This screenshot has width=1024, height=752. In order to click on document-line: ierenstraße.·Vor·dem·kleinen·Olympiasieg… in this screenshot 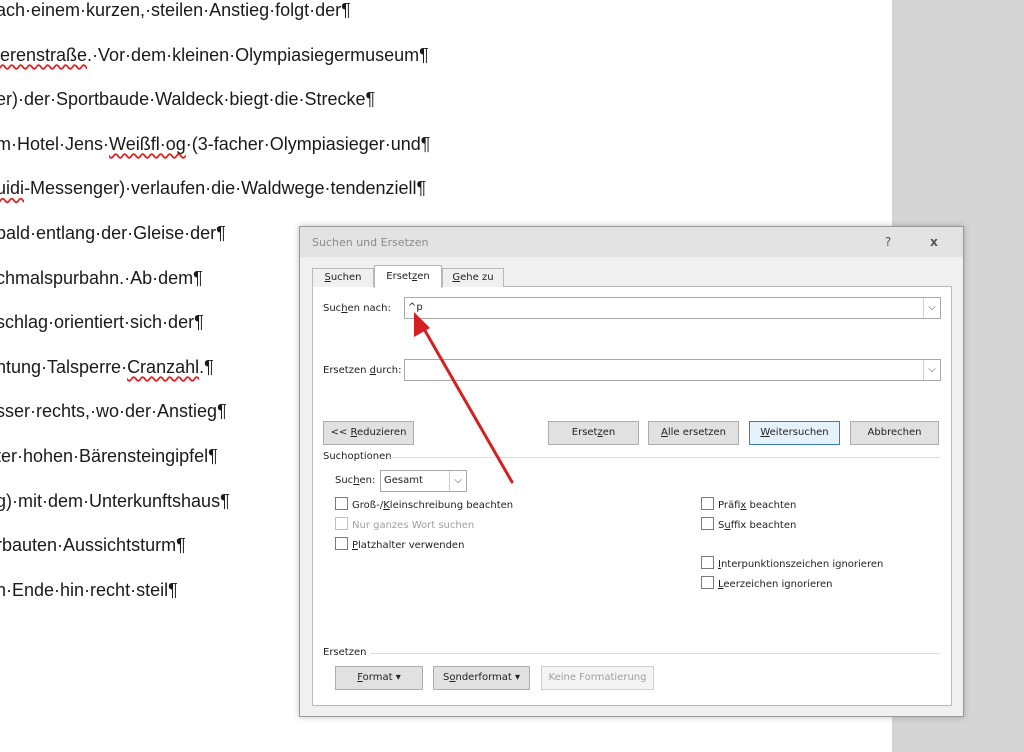, I will do `click(214, 55)`.